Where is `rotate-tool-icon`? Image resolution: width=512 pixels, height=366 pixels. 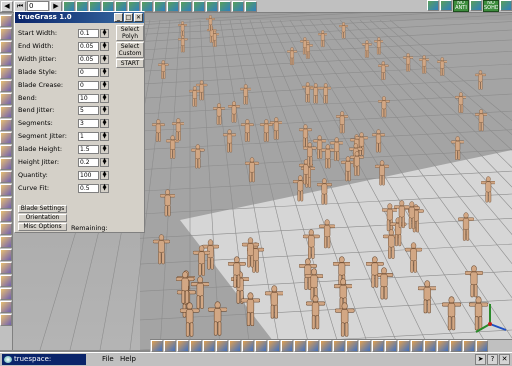
rotate-tool-icon is located at coordinates (108, 6).